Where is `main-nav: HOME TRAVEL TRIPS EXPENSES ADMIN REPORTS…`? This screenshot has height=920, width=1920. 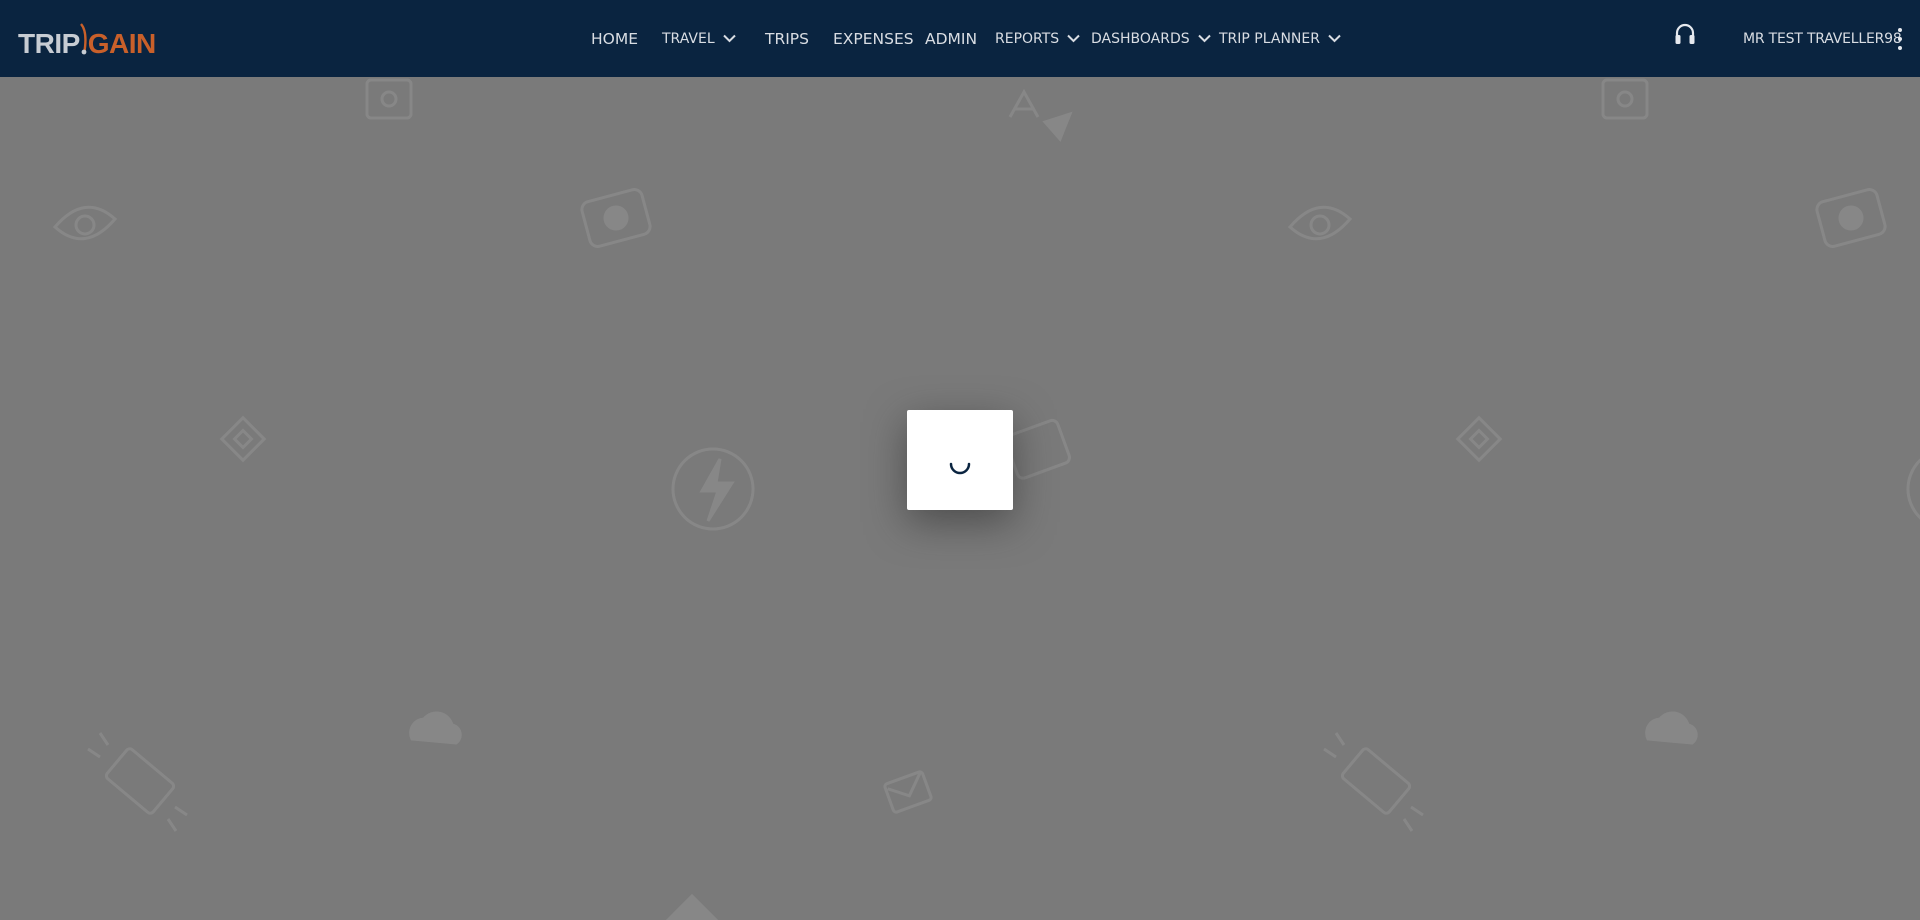
main-nav: HOME TRAVEL TRIPS EXPENSES ADMIN REPORTS… is located at coordinates (960, 38).